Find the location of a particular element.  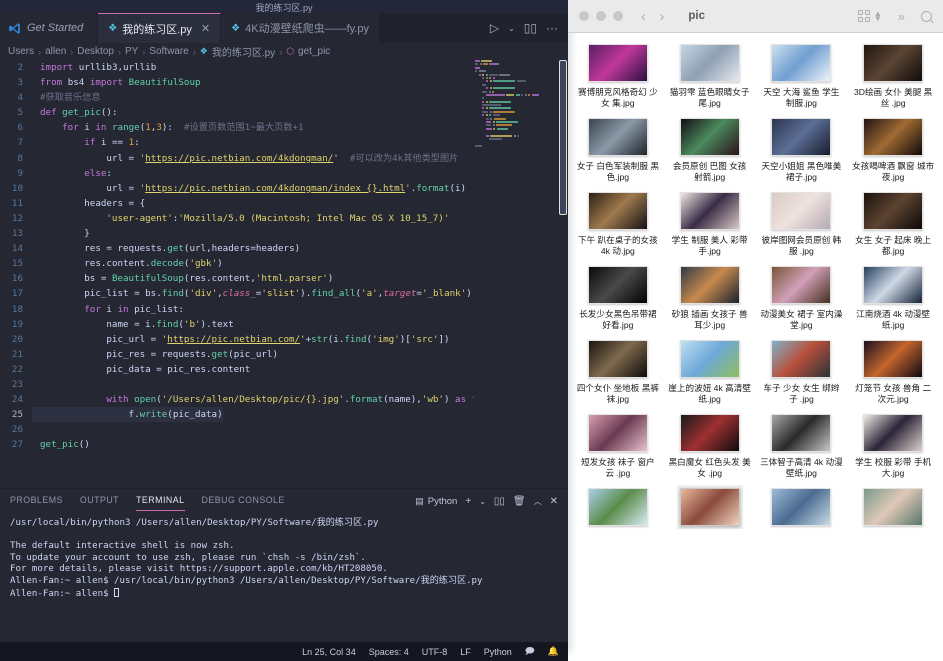

view-options: ▲ ▼ is located at coordinates (869, 16).